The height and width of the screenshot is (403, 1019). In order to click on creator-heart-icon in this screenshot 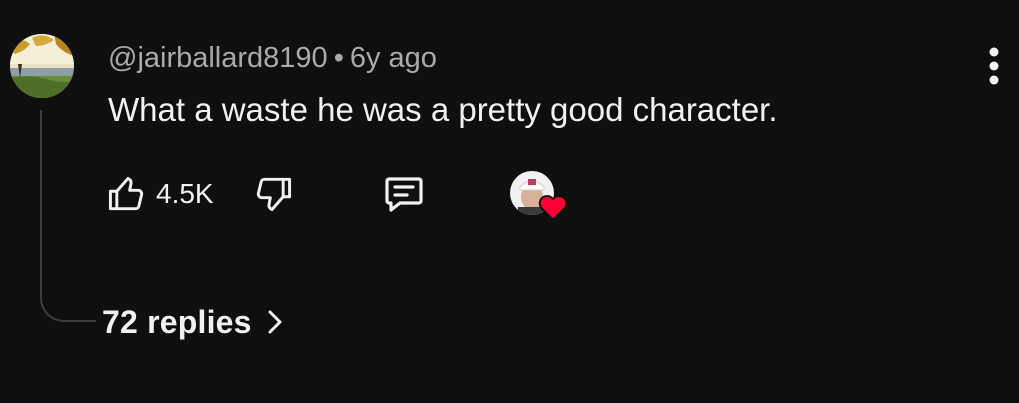, I will do `click(553, 208)`.